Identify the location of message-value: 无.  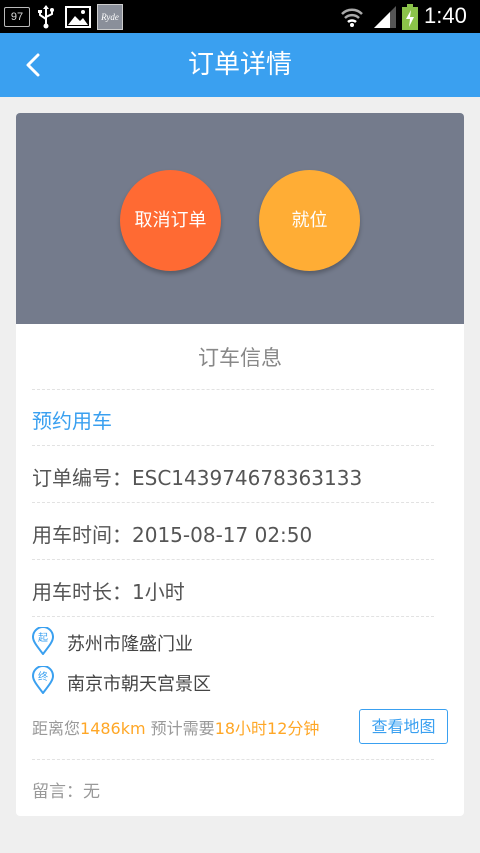
(91, 792).